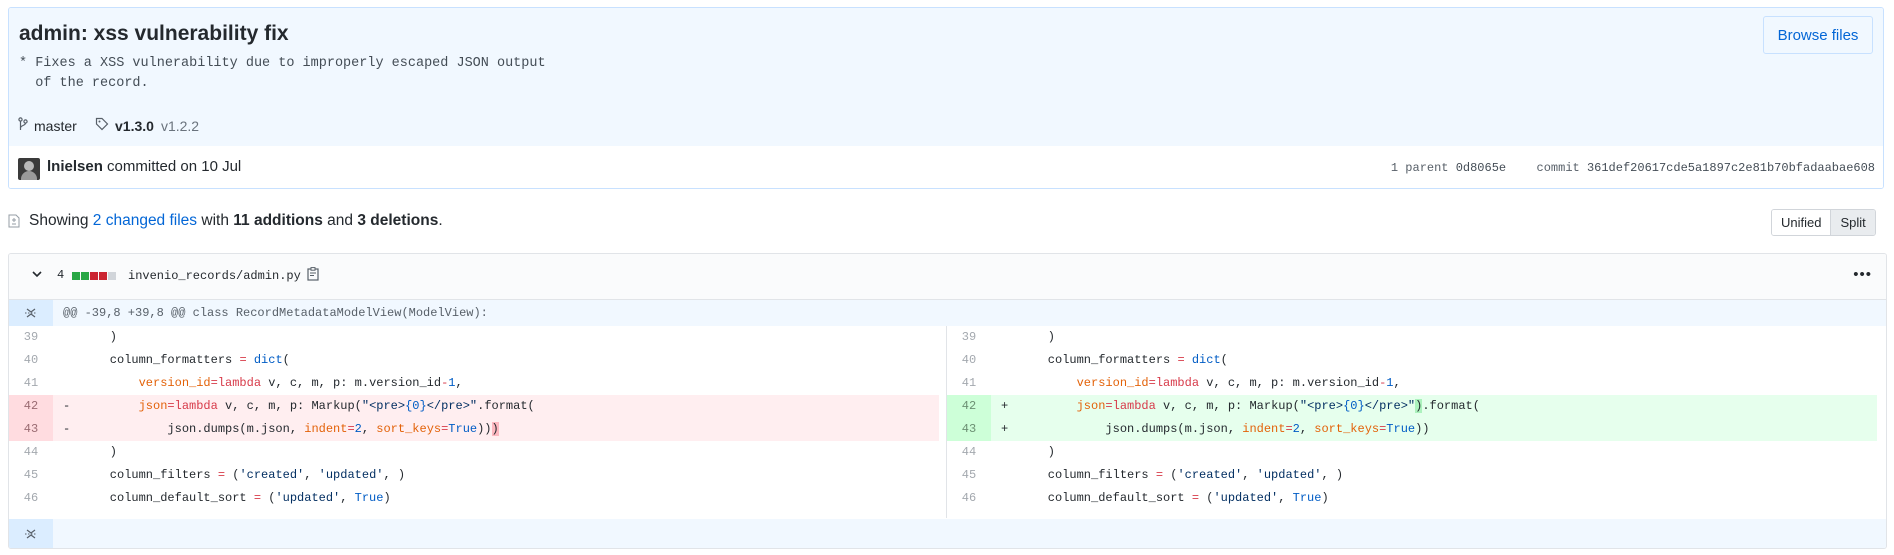 This screenshot has height=555, width=1894. I want to click on branch-link: master, so click(47, 125).